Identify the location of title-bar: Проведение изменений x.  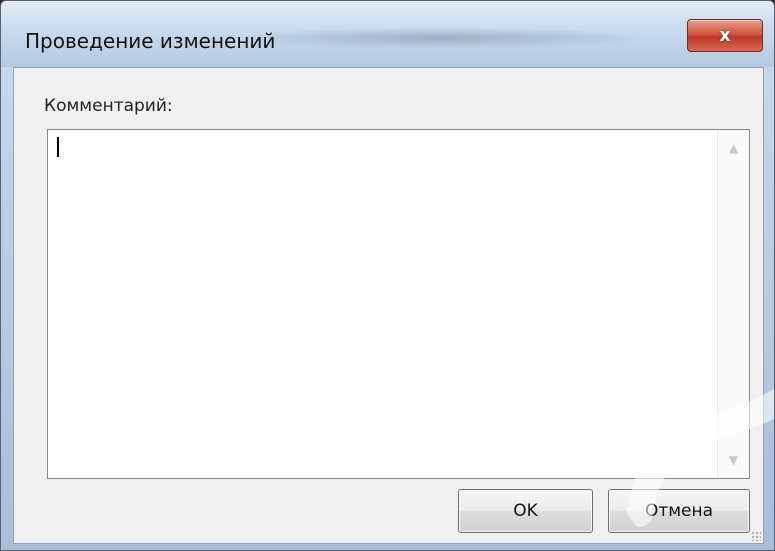
(387, 34).